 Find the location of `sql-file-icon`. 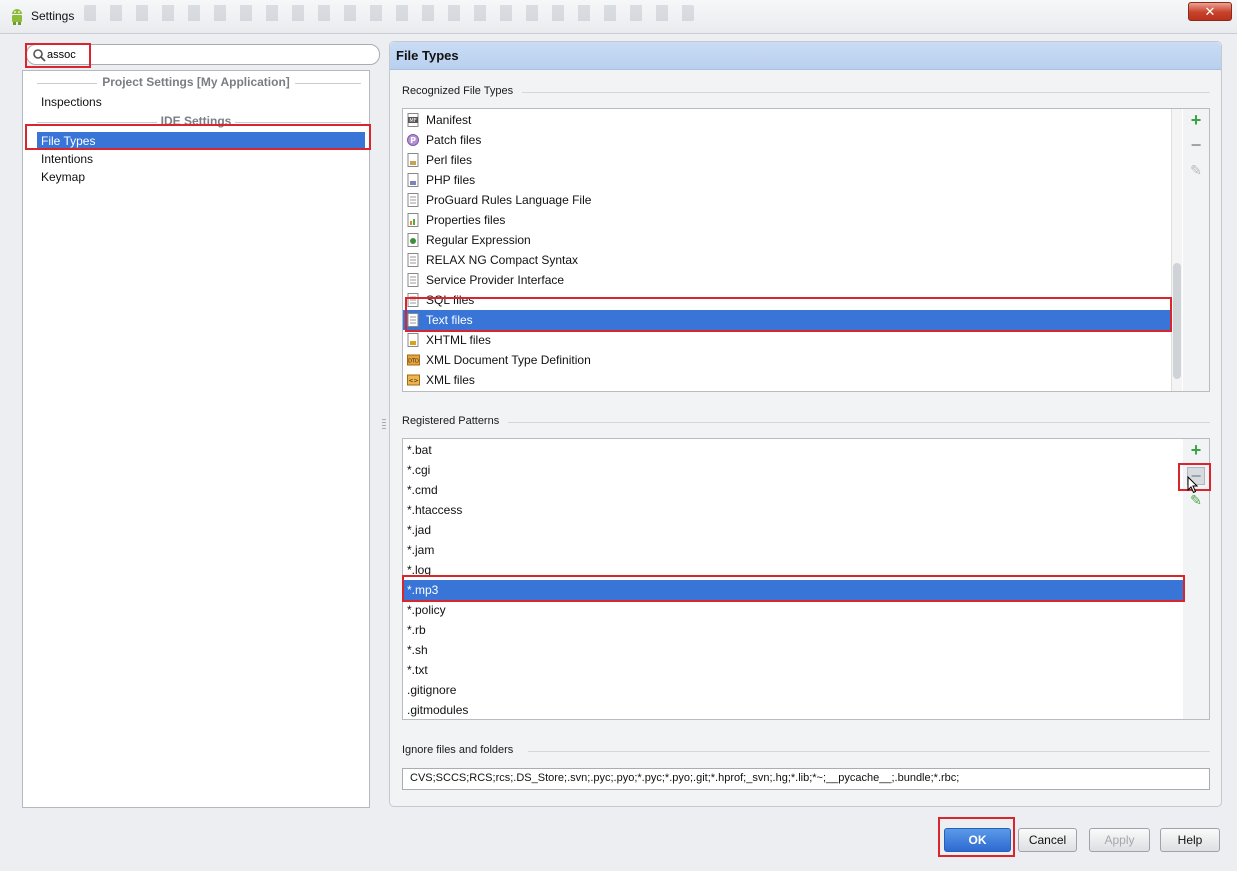

sql-file-icon is located at coordinates (413, 300).